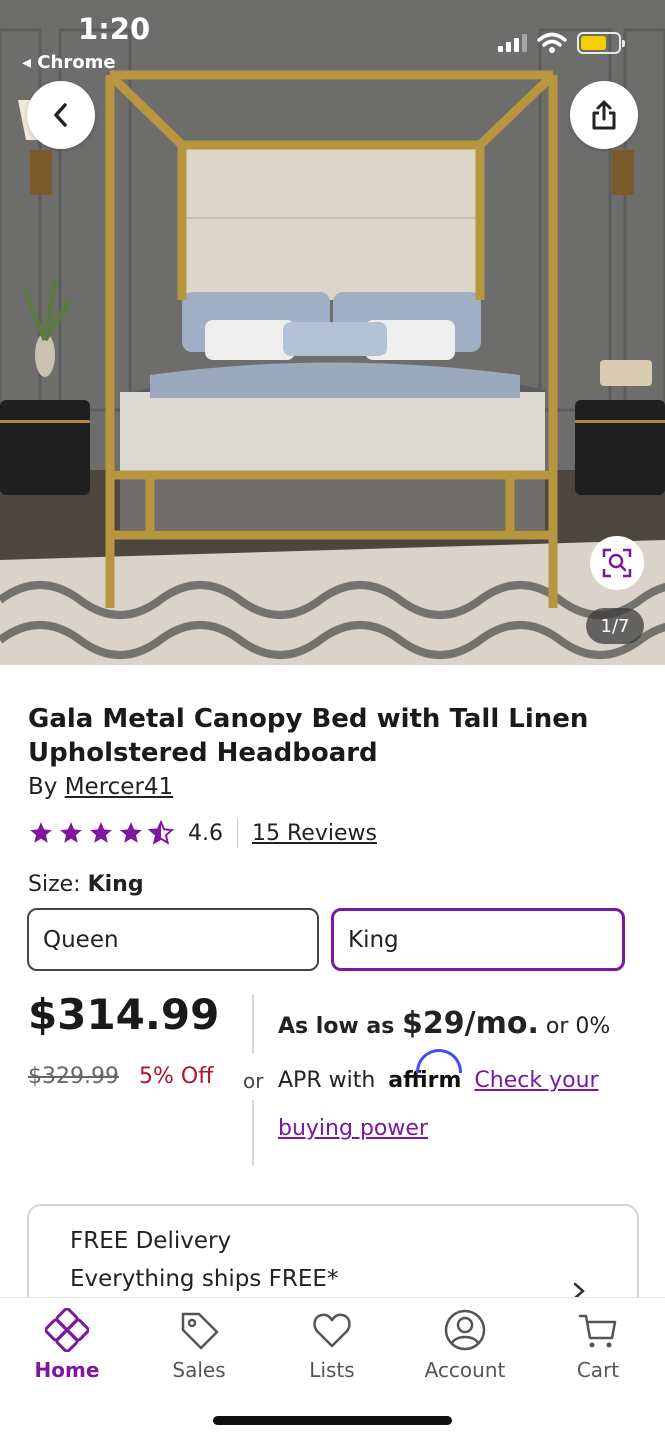  I want to click on brand-line: By Mercer41, so click(100, 787).